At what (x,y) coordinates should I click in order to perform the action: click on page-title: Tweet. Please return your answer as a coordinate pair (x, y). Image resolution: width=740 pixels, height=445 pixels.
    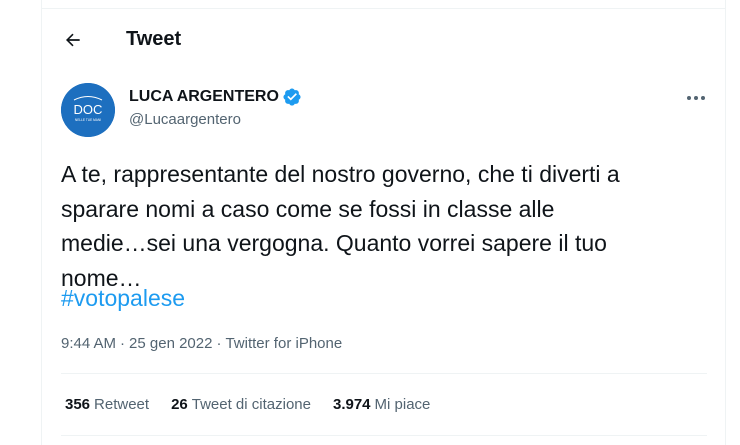
    Looking at the image, I should click on (154, 39).